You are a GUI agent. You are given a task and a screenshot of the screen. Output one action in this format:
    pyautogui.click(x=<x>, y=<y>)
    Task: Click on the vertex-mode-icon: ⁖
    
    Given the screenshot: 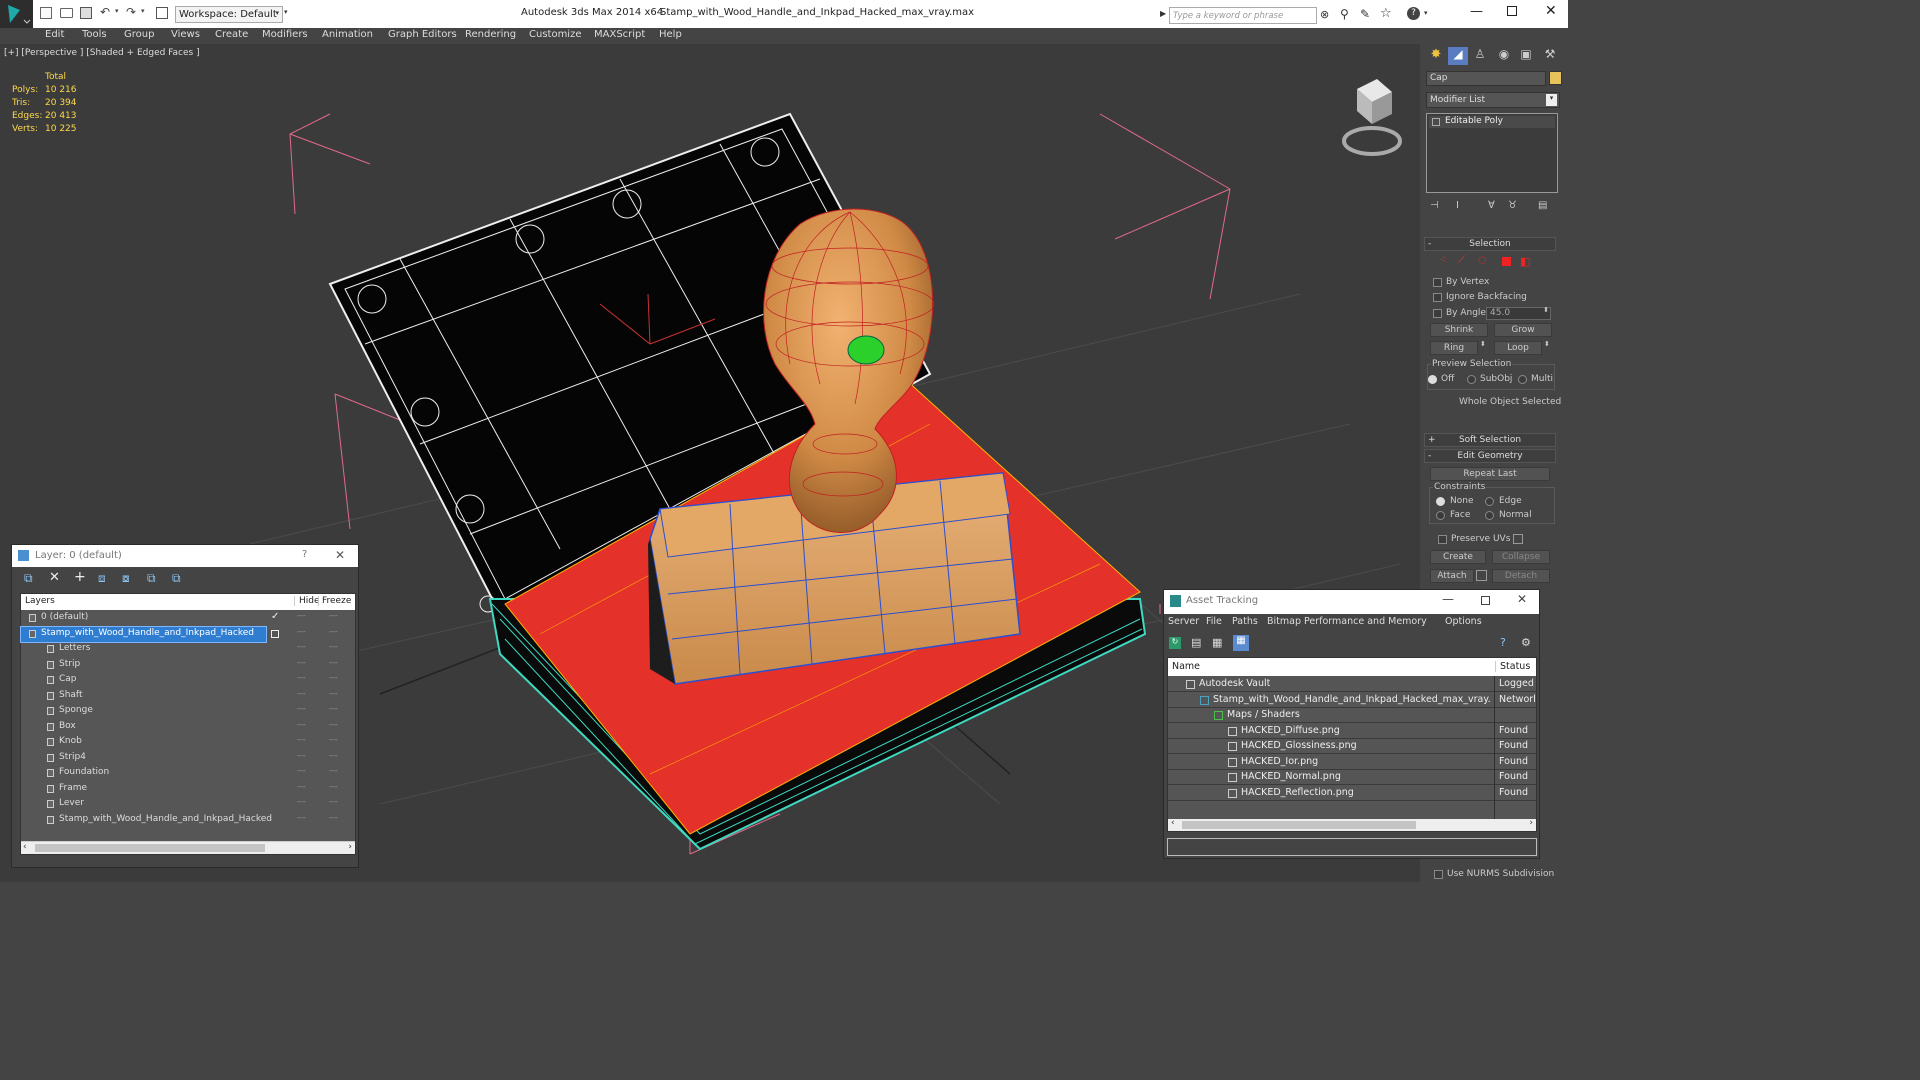 What is the action you would take?
    pyautogui.click(x=1443, y=260)
    